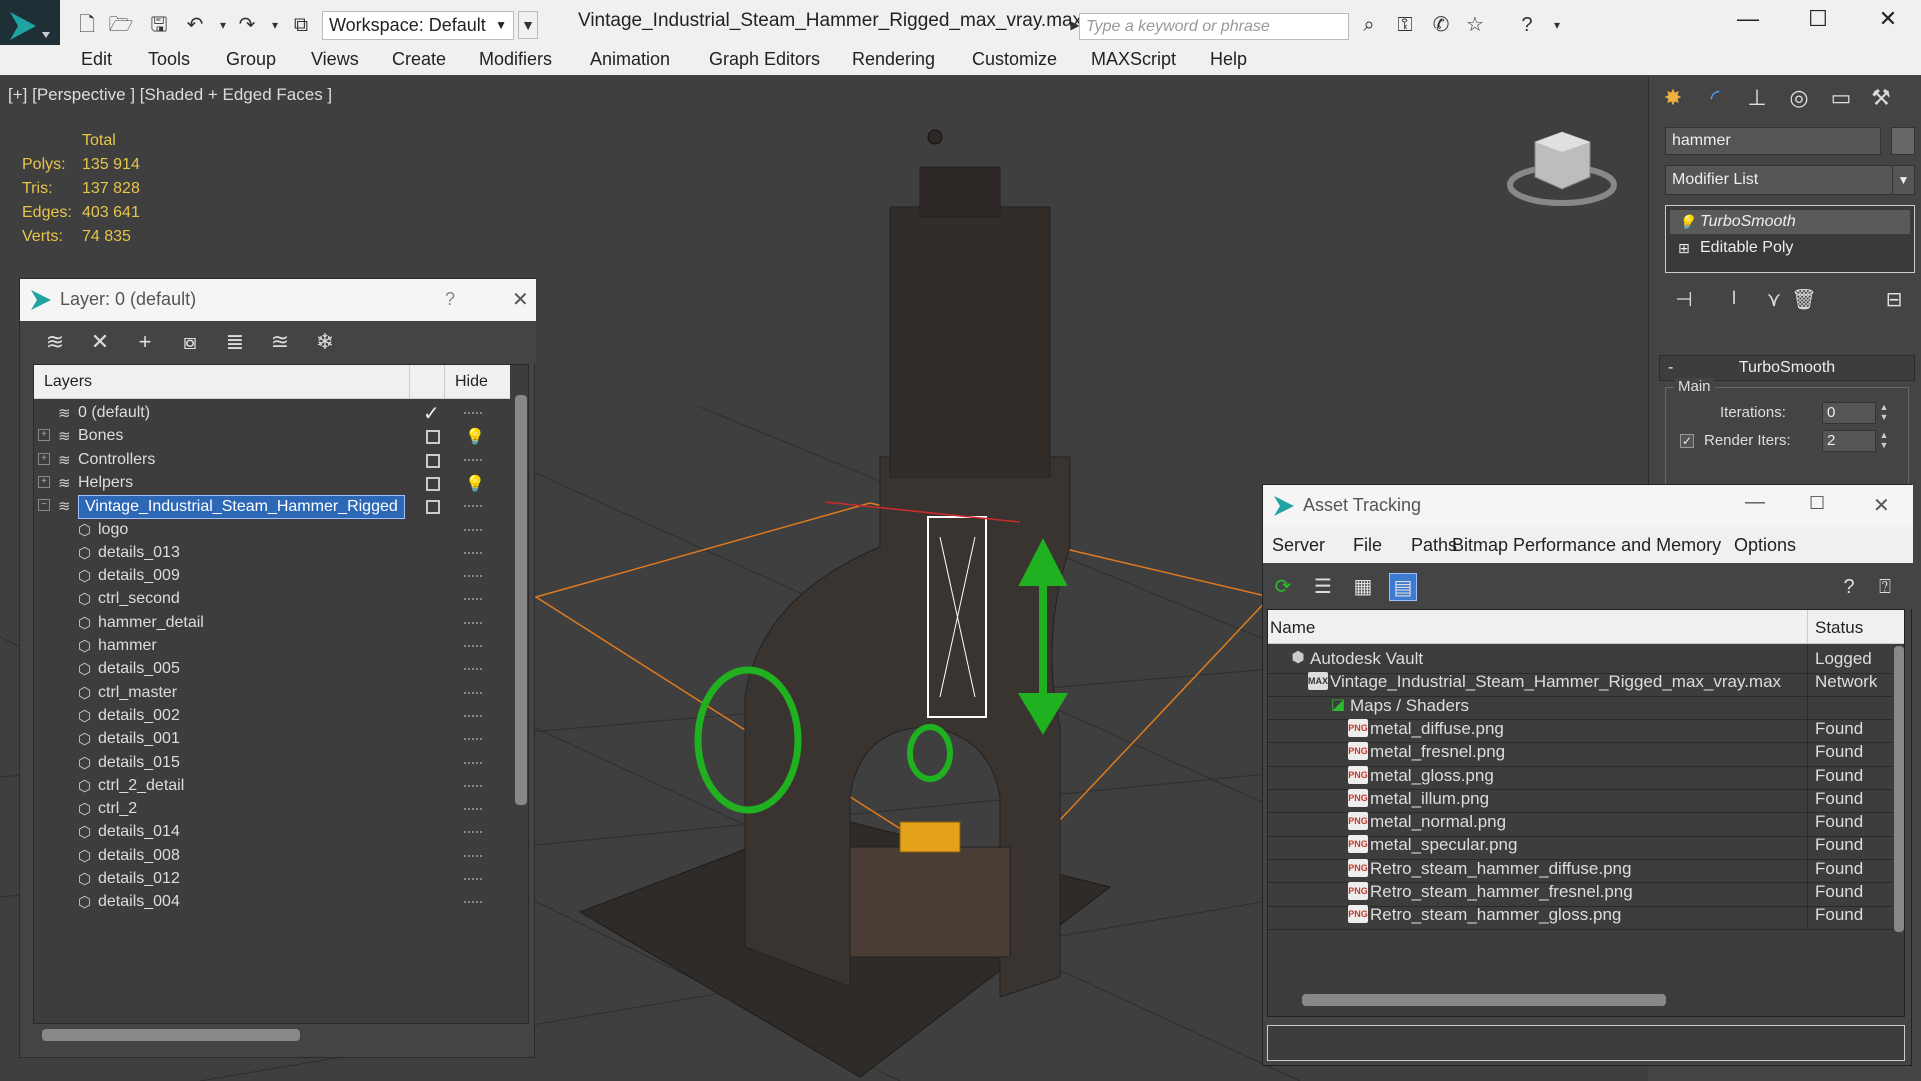 The height and width of the screenshot is (1081, 1921). I want to click on menu-graph-editors: Graph Editors, so click(764, 59).